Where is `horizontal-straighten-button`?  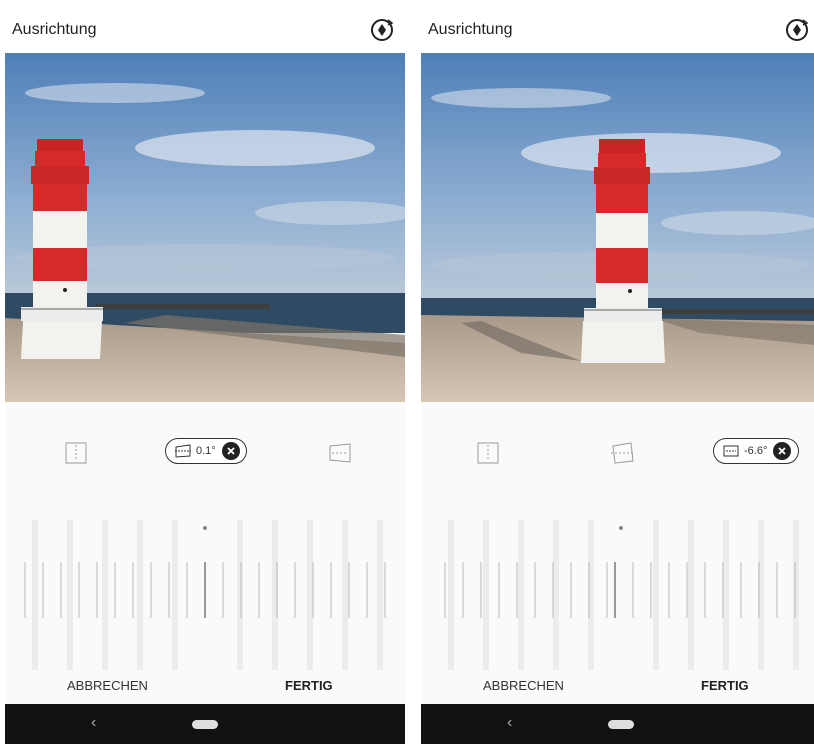
horizontal-straighten-button is located at coordinates (622, 453).